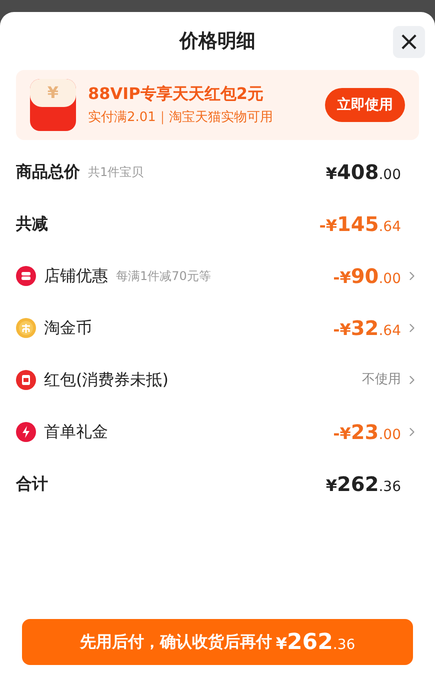 This screenshot has width=435, height=678. I want to click on row-value: -¥90.00, so click(367, 276).